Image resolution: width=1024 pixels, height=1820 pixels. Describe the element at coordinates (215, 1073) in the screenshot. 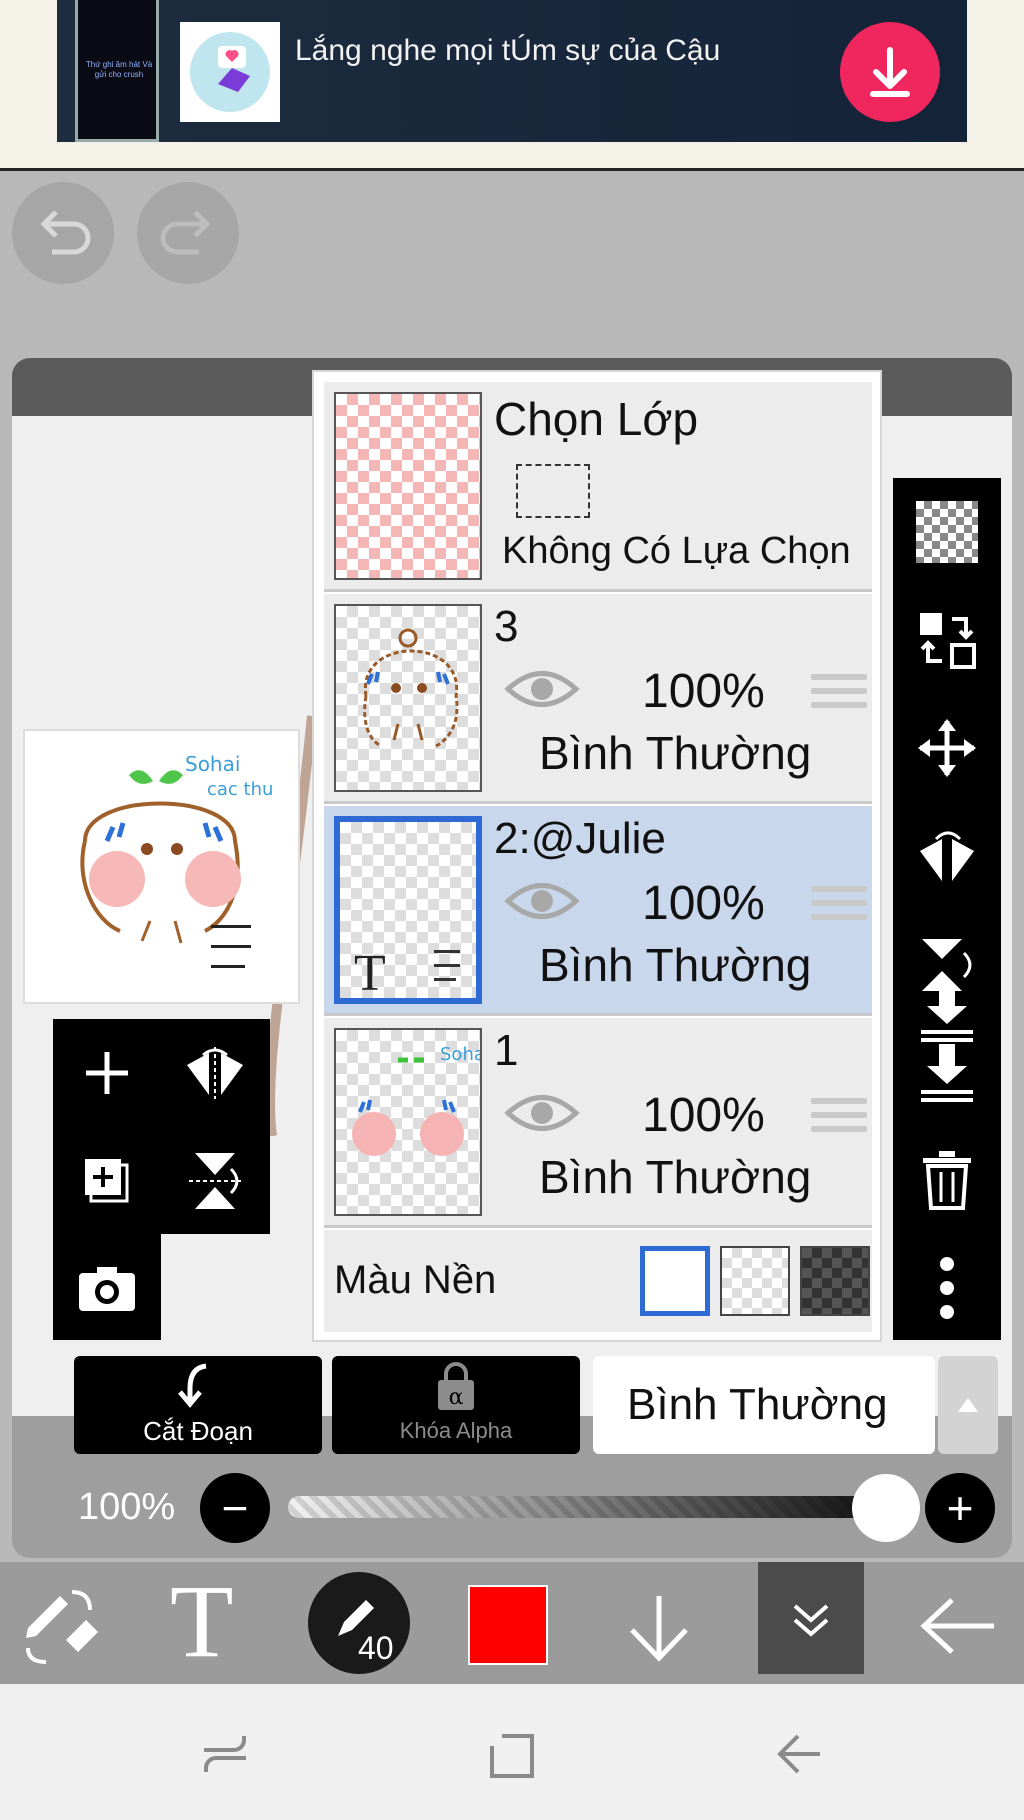

I see `flip-horizontal-button` at that location.